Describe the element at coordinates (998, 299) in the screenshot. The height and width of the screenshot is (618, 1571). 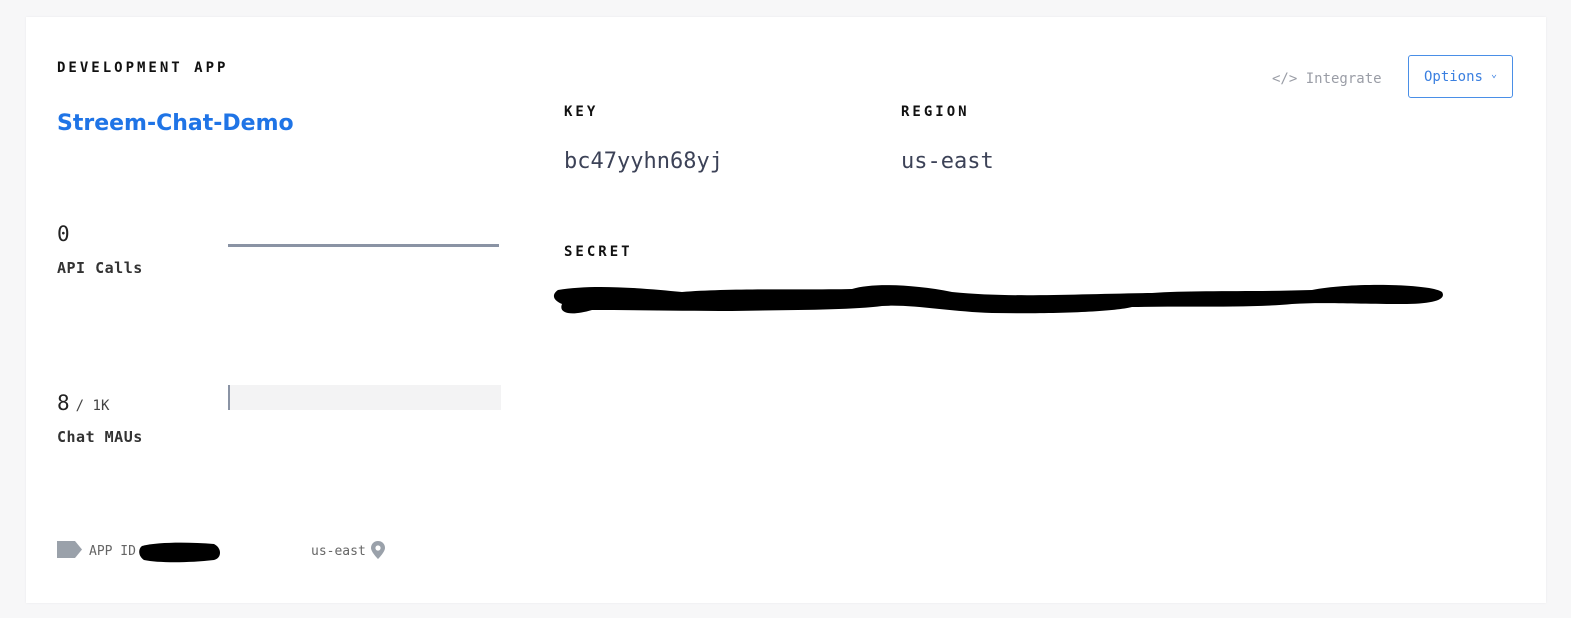
I see `secret-redaction` at that location.